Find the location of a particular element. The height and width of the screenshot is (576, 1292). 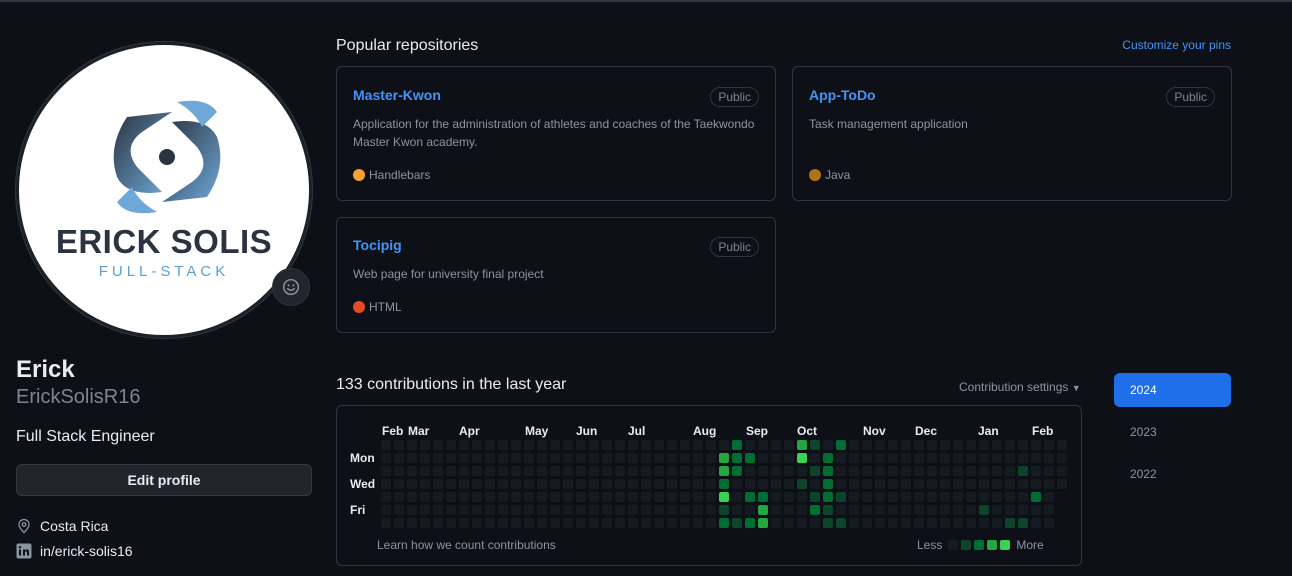

contribution-settings-dropdown: Contribution settings ▼ is located at coordinates (1020, 387).